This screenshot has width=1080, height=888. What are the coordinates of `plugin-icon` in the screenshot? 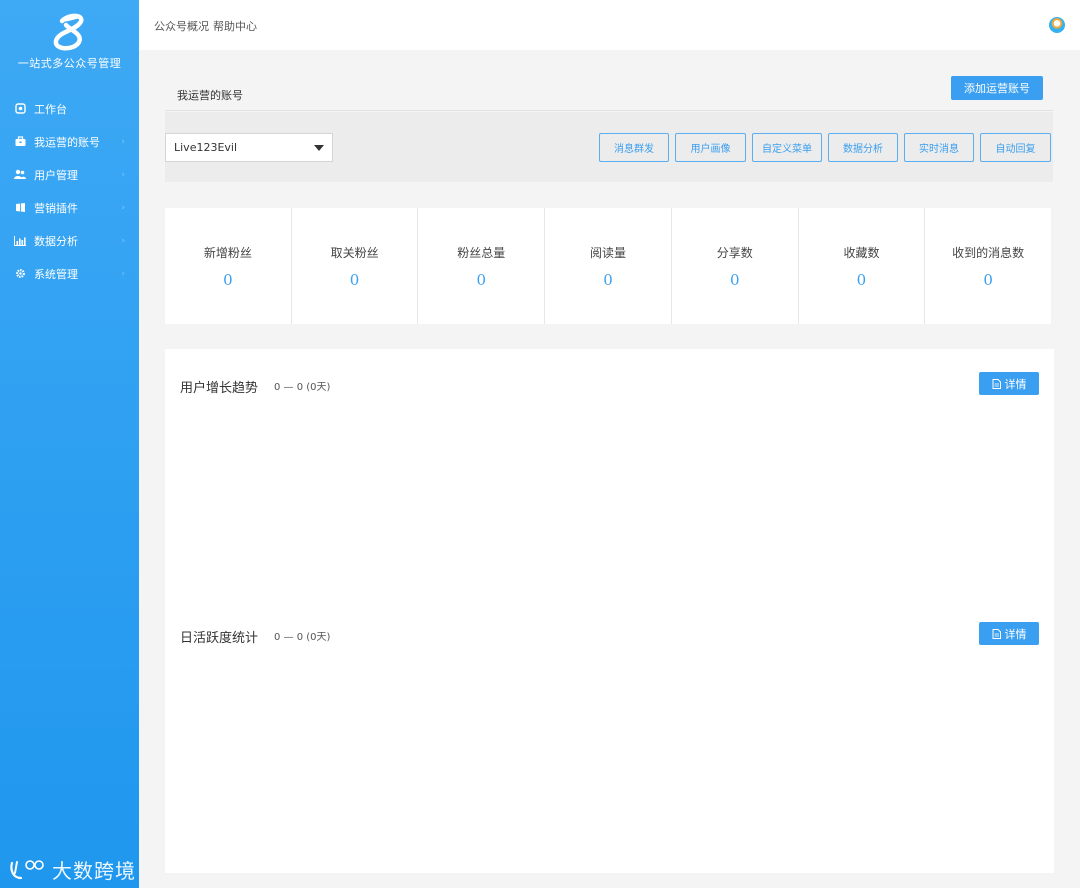 It's located at (20, 208).